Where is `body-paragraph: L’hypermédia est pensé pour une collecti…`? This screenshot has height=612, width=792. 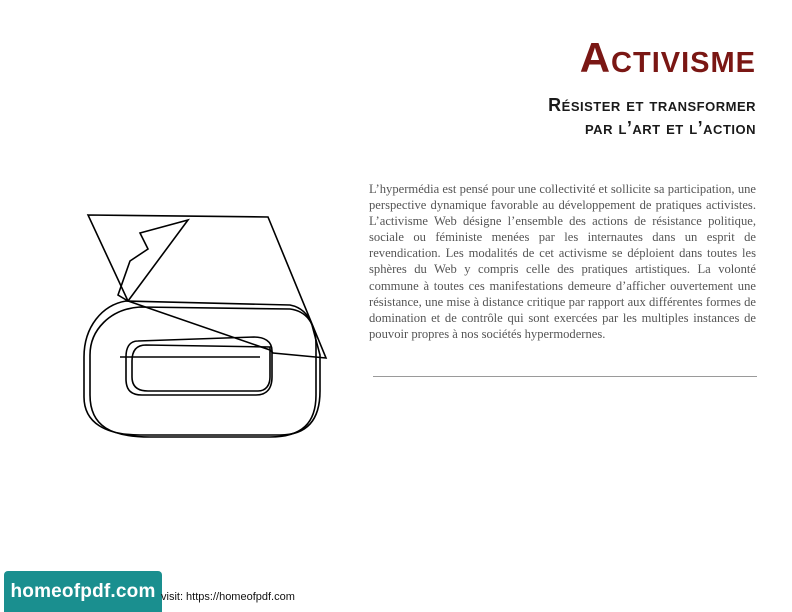
body-paragraph: L’hypermédia est pensé pour une collecti… is located at coordinates (562, 261).